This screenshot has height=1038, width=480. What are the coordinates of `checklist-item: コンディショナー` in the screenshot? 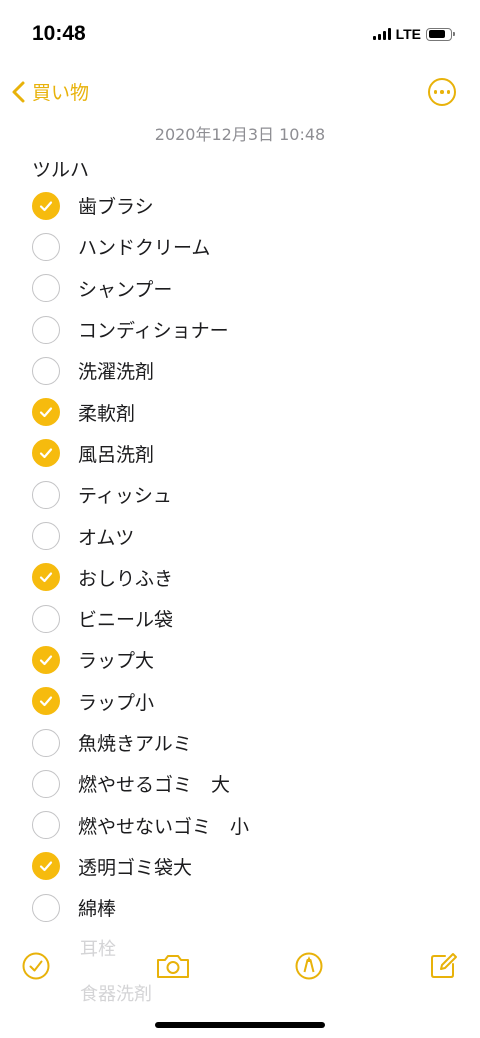 It's located at (240, 329).